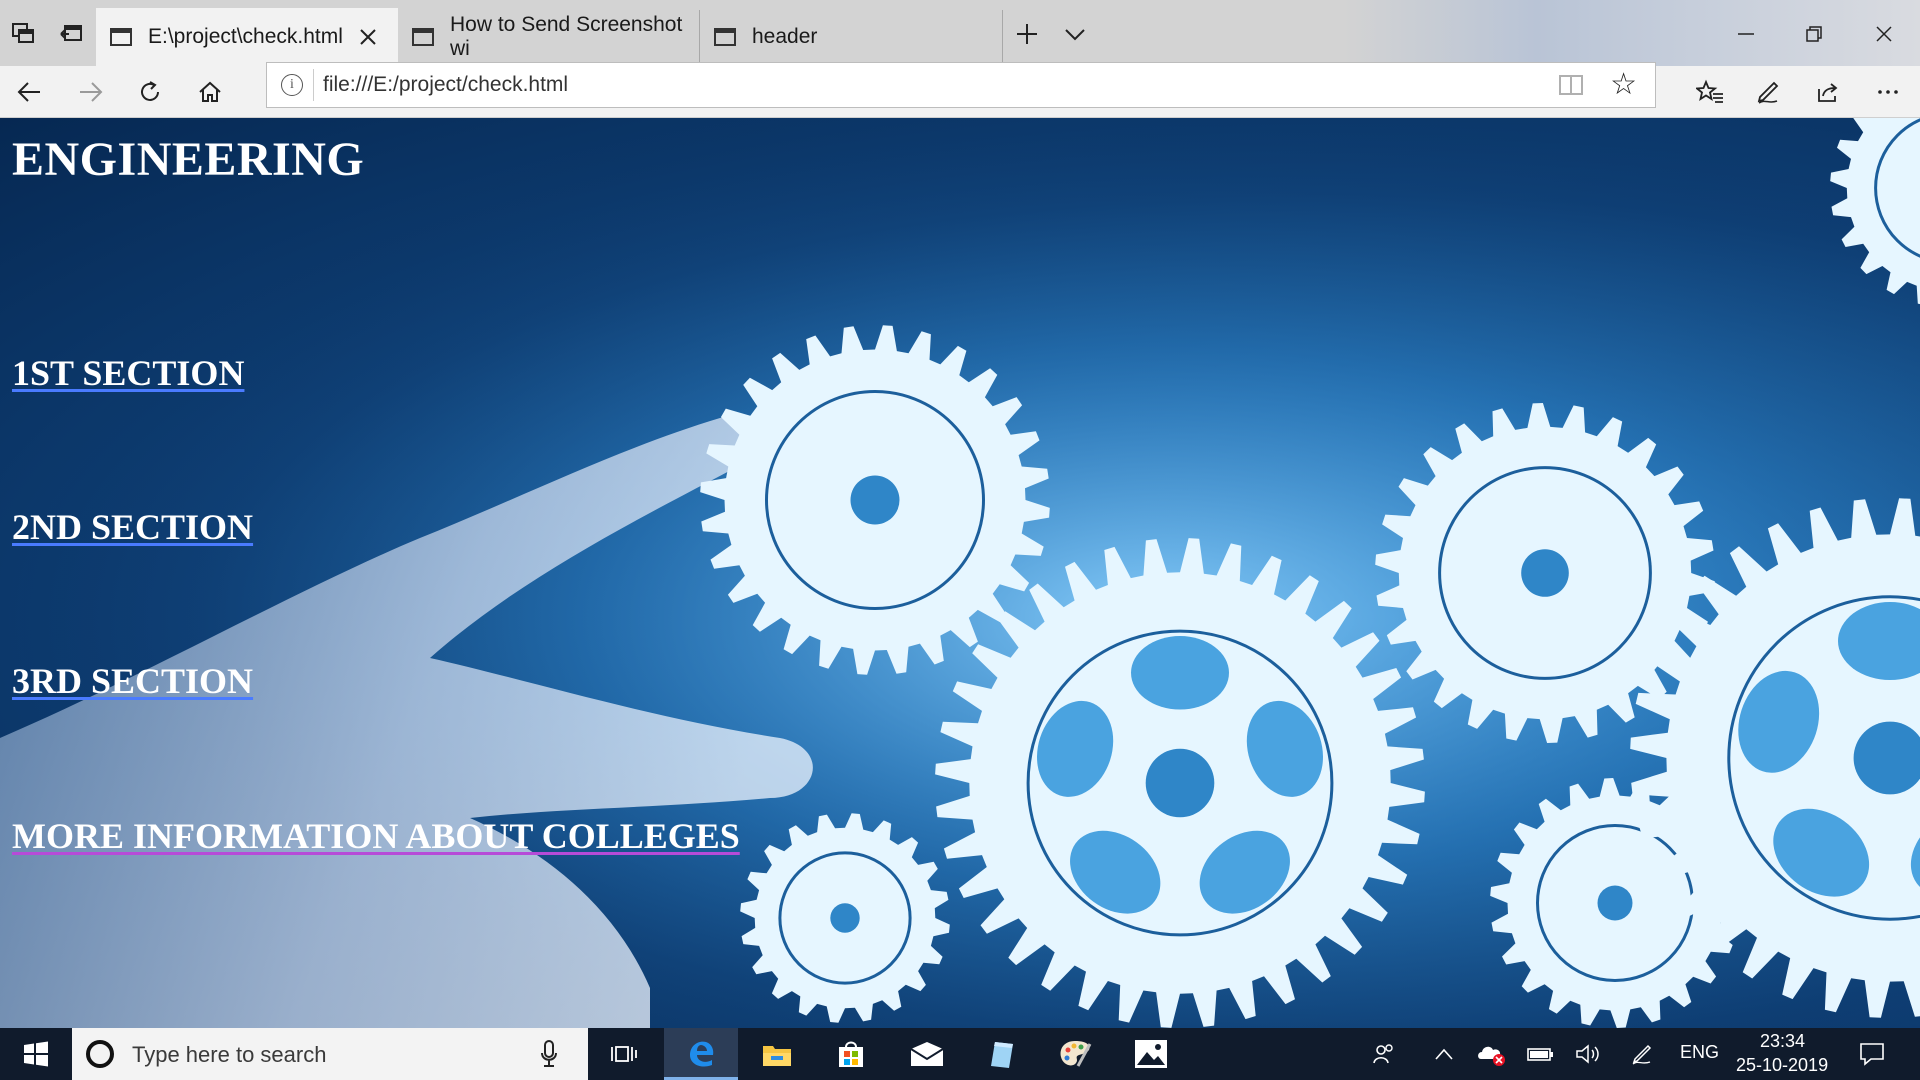 The height and width of the screenshot is (1080, 1920). Describe the element at coordinates (845, 918) in the screenshot. I see `gear-bottom-left-hub` at that location.